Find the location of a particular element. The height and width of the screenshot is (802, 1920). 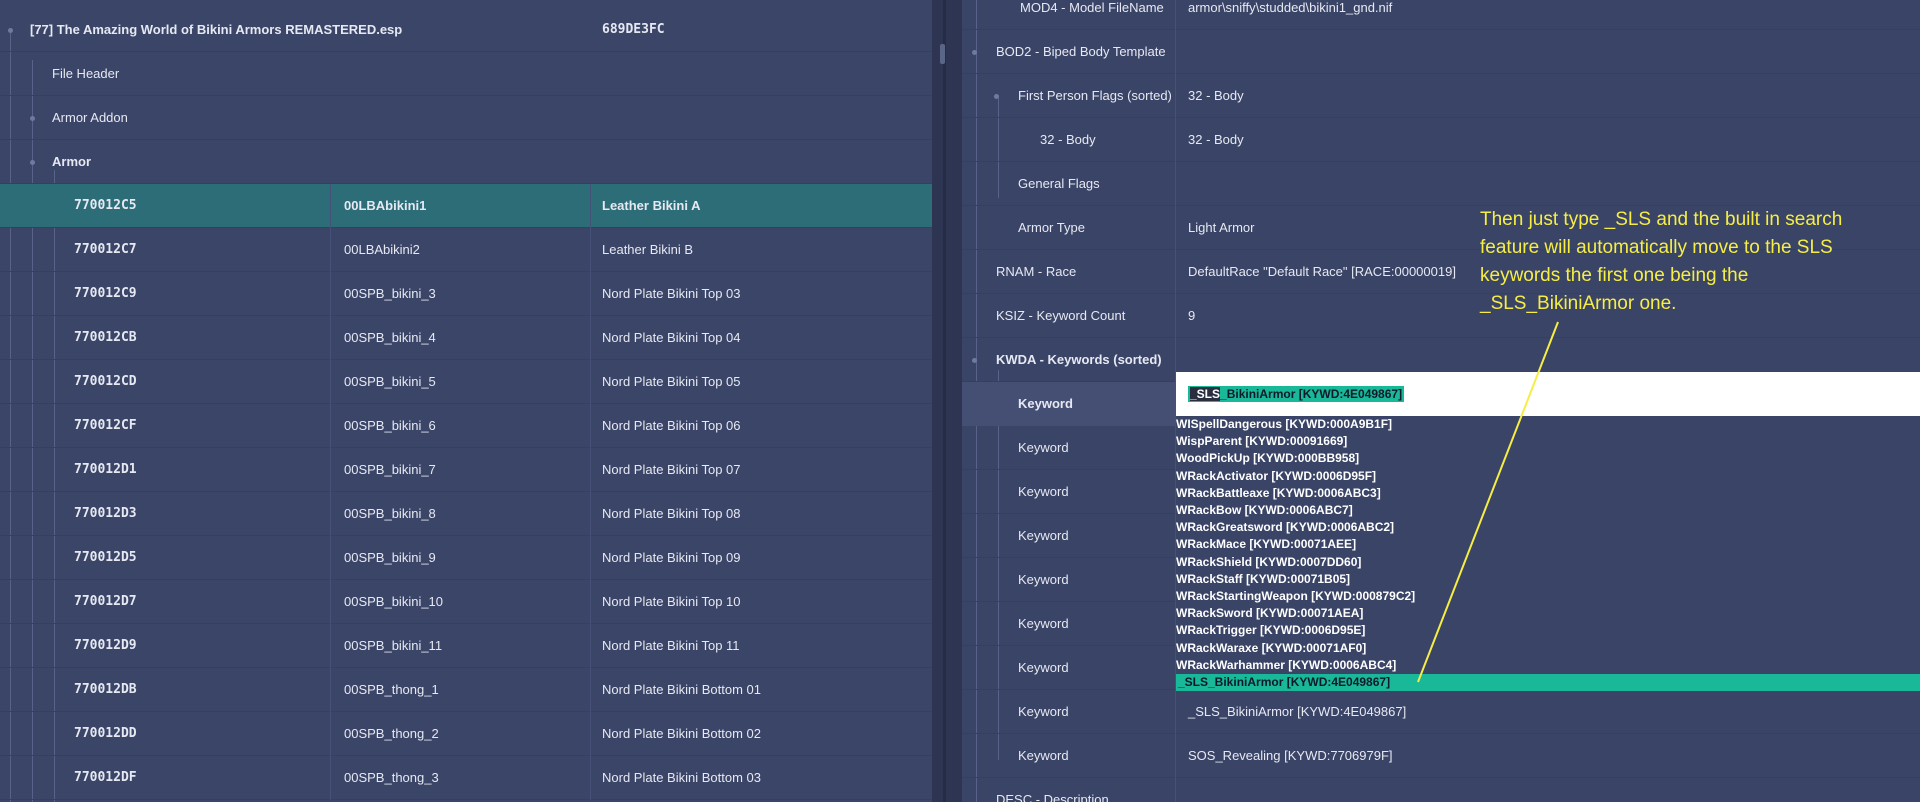

record-editor-id: 00LBAbikini1 is located at coordinates (385, 205).